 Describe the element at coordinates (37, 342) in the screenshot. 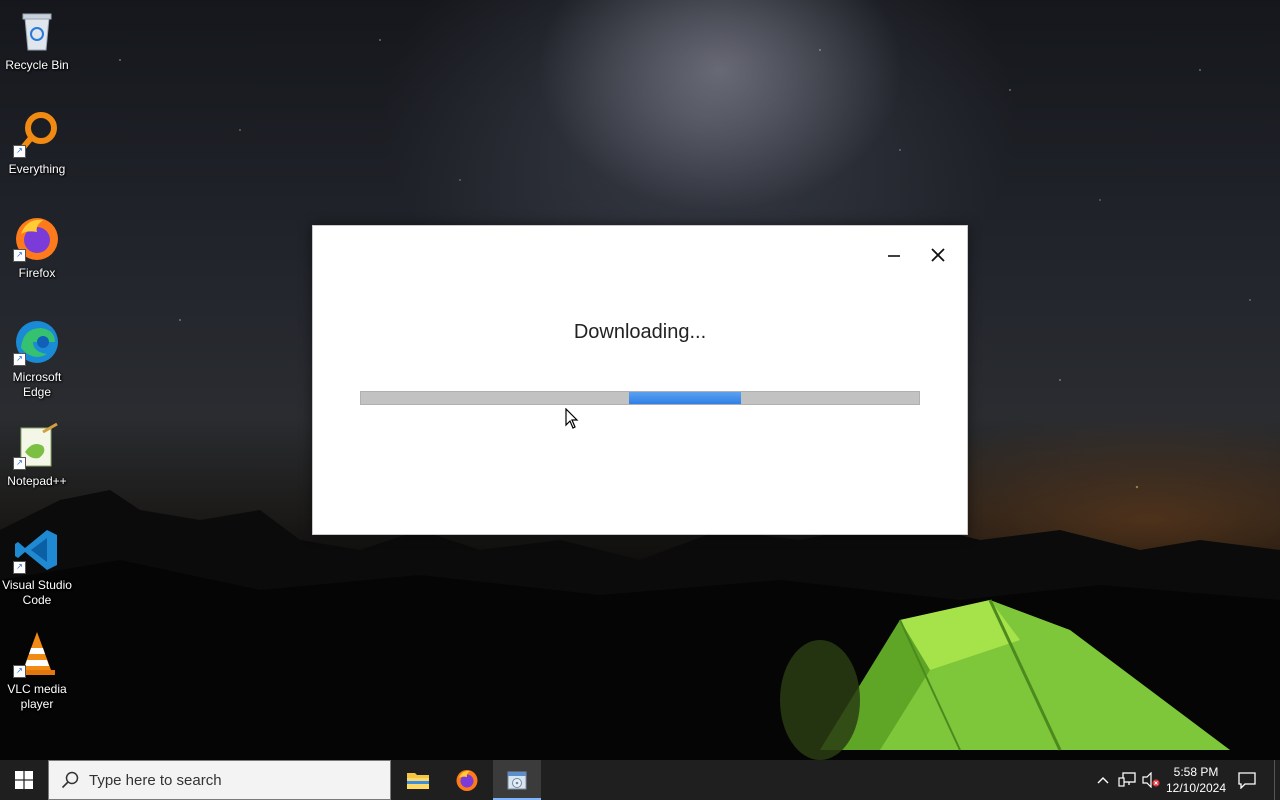

I see `edge-icon: ↗` at that location.